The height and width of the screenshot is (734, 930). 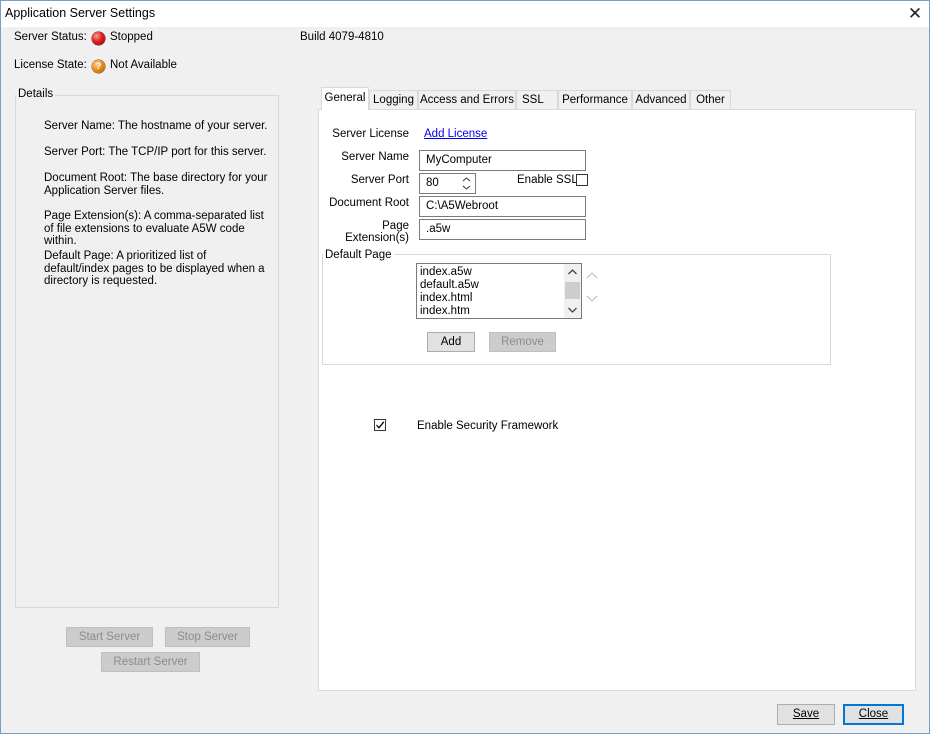 I want to click on close-button: Close, so click(x=873, y=714).